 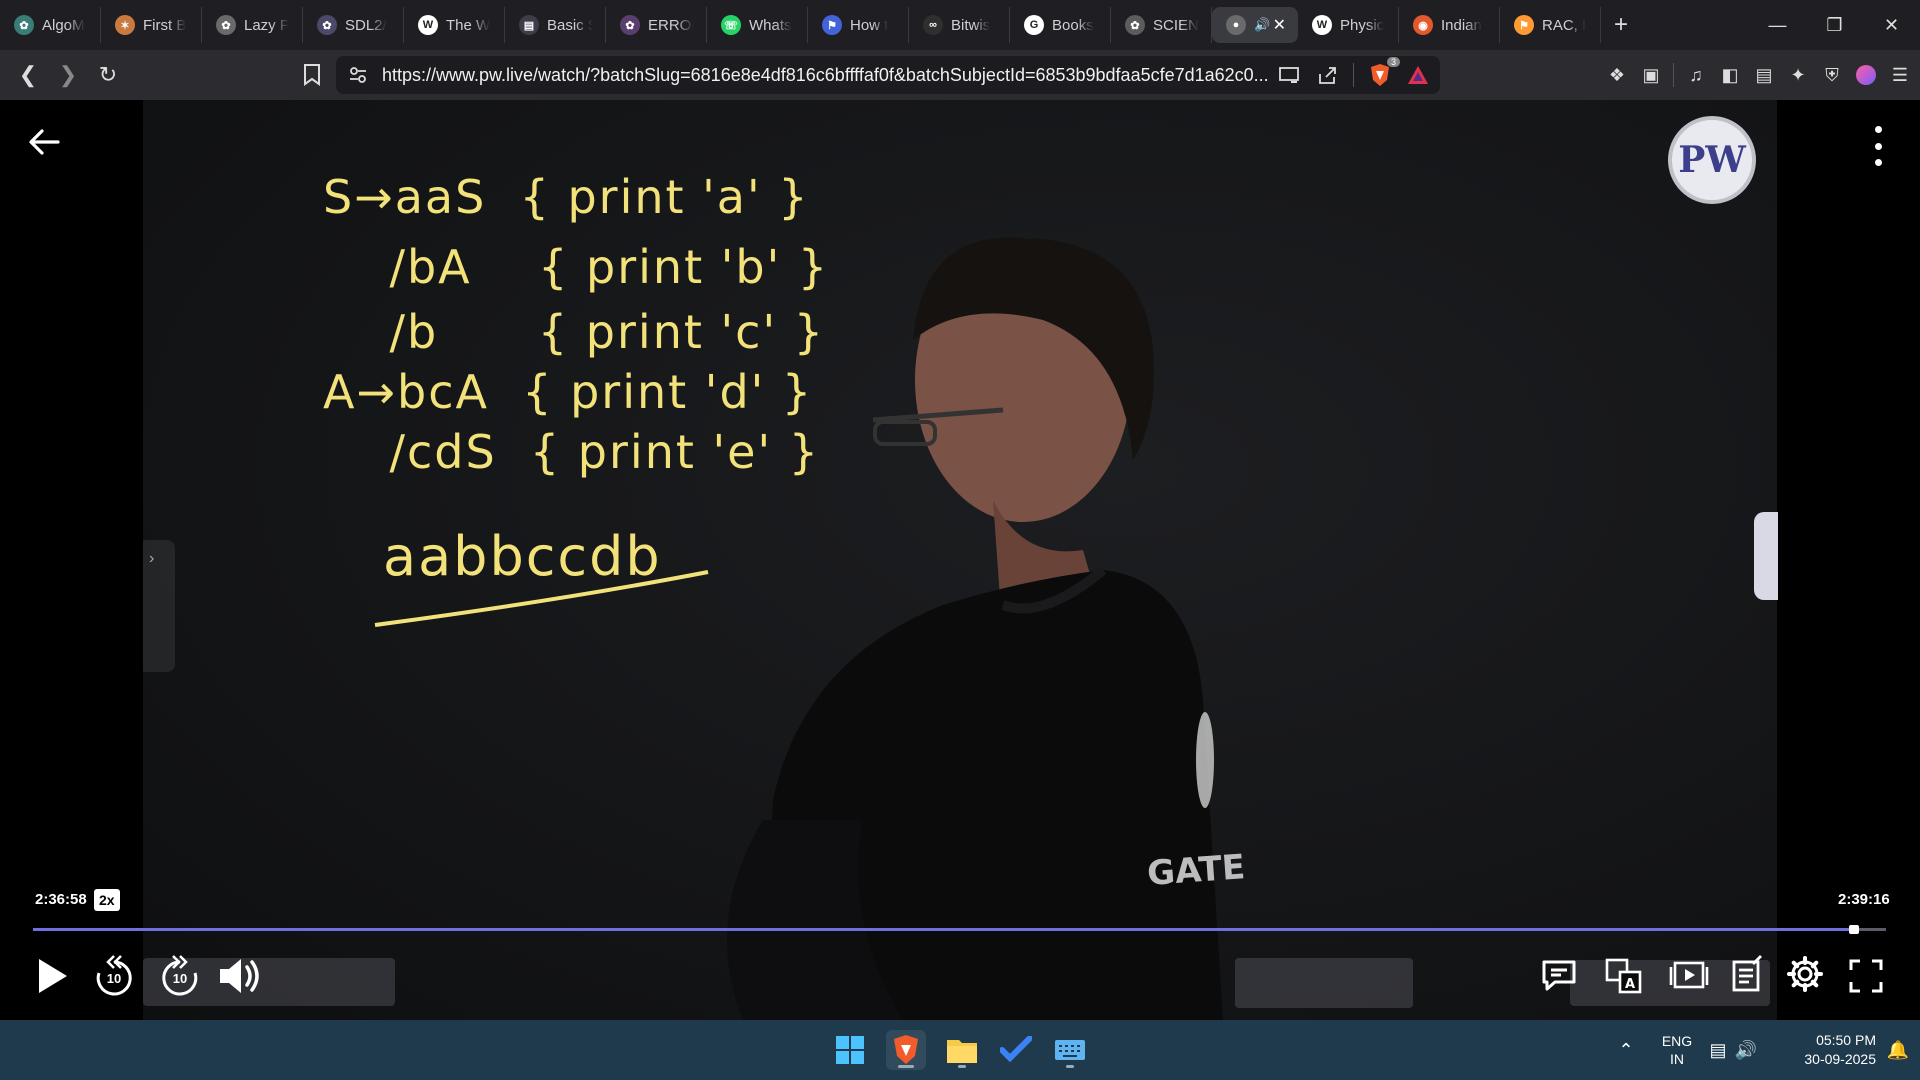 What do you see at coordinates (1262, 25) in the screenshot?
I see `audio-playing-icon: 🔊` at bounding box center [1262, 25].